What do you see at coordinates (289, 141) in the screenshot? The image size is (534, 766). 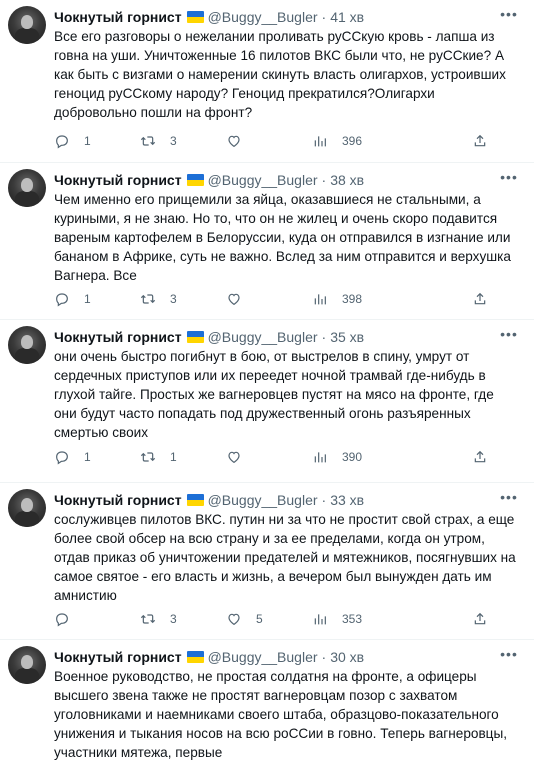 I see `tweet-actions: 1 3 396` at bounding box center [289, 141].